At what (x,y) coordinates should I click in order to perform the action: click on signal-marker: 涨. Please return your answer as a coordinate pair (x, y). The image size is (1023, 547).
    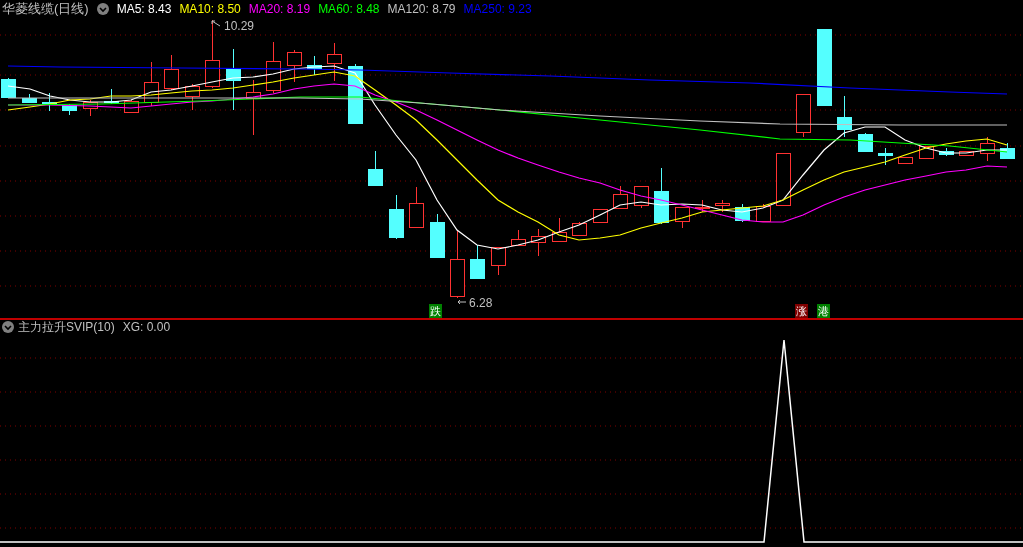
    Looking at the image, I should click on (801, 311).